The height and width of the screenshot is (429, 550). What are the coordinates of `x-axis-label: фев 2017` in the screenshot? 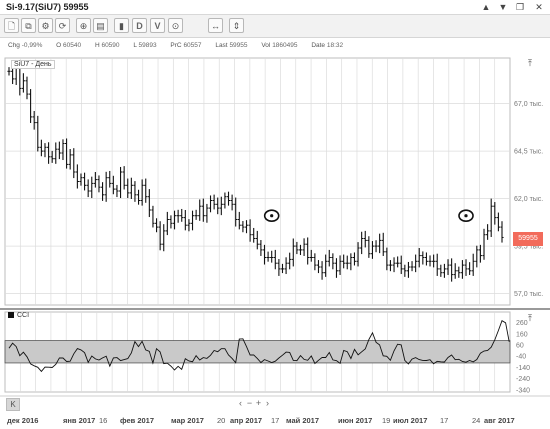 It's located at (137, 420).